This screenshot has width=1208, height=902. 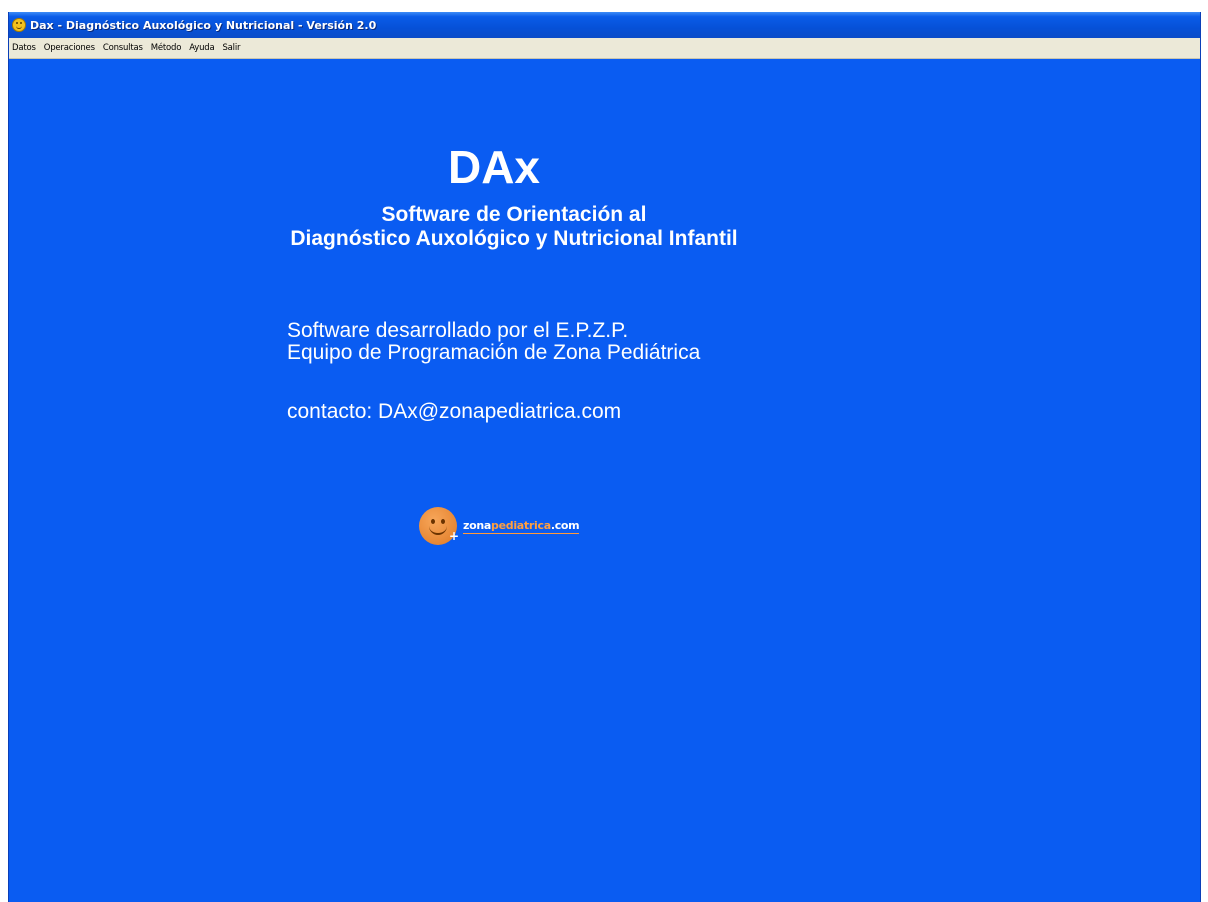 I want to click on menu-operaciones: Operaciones, so click(x=69, y=48).